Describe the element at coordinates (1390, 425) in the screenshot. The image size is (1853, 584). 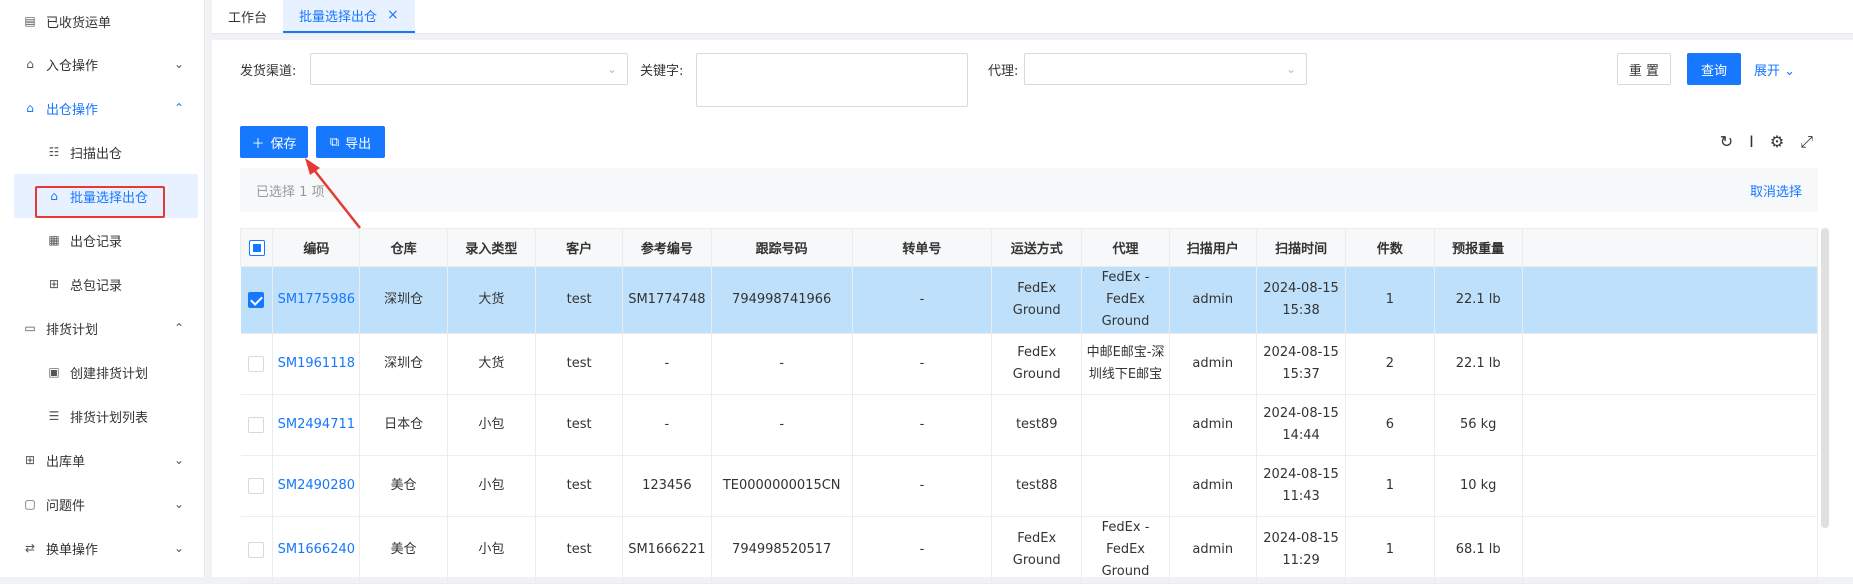
I see `table-cell: 6` at that location.